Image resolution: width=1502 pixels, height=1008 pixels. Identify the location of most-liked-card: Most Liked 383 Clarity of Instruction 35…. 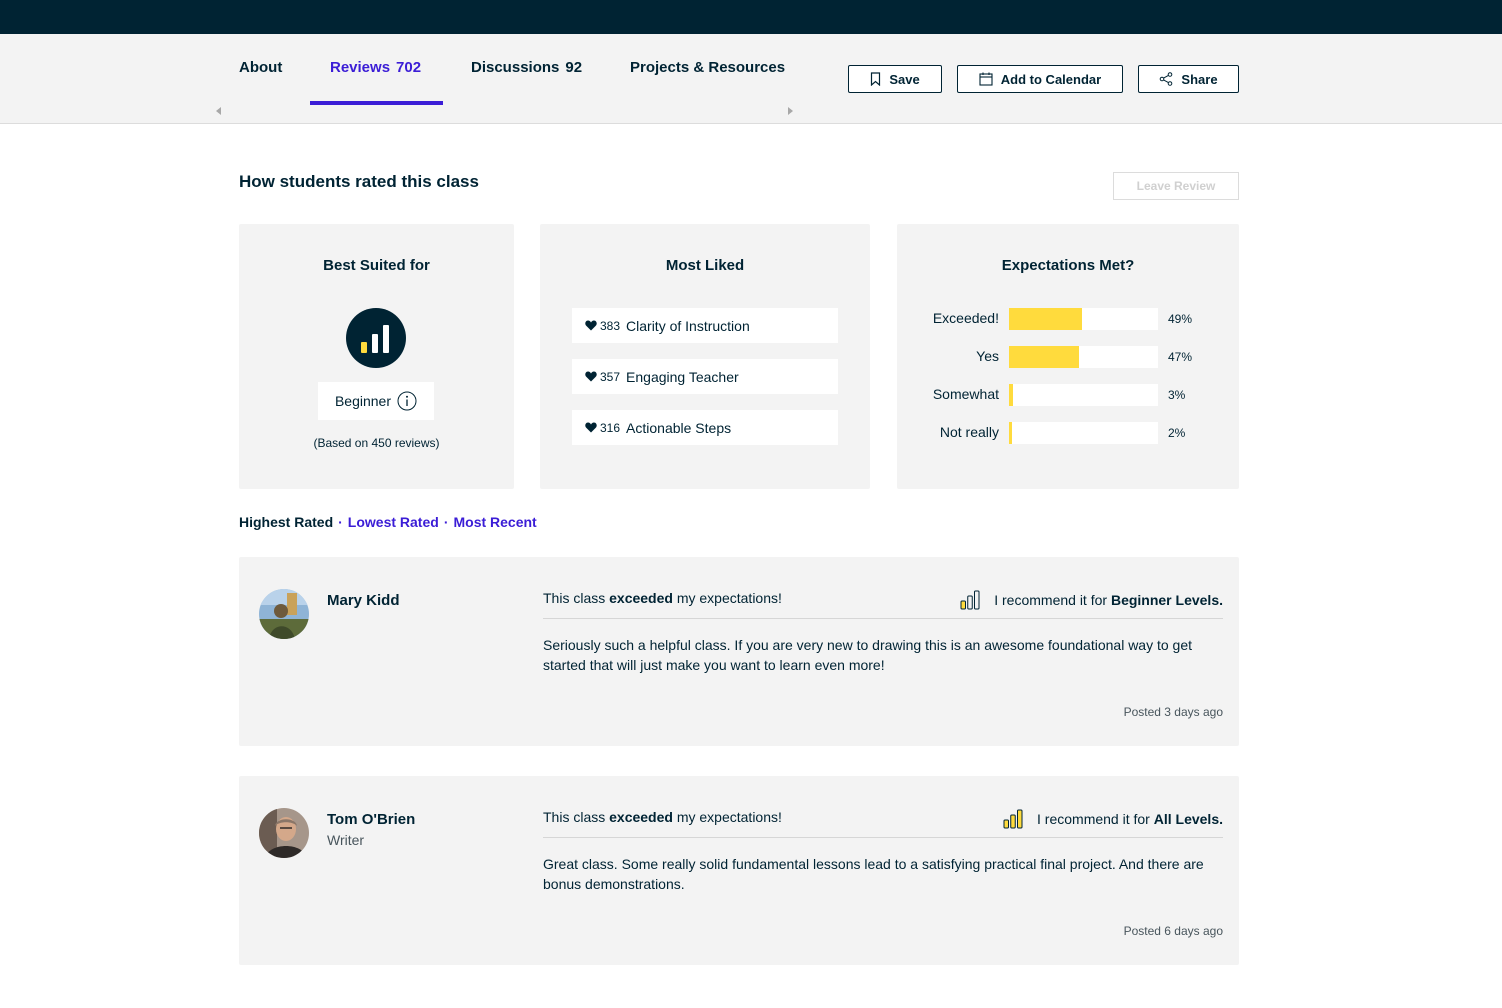
(705, 356).